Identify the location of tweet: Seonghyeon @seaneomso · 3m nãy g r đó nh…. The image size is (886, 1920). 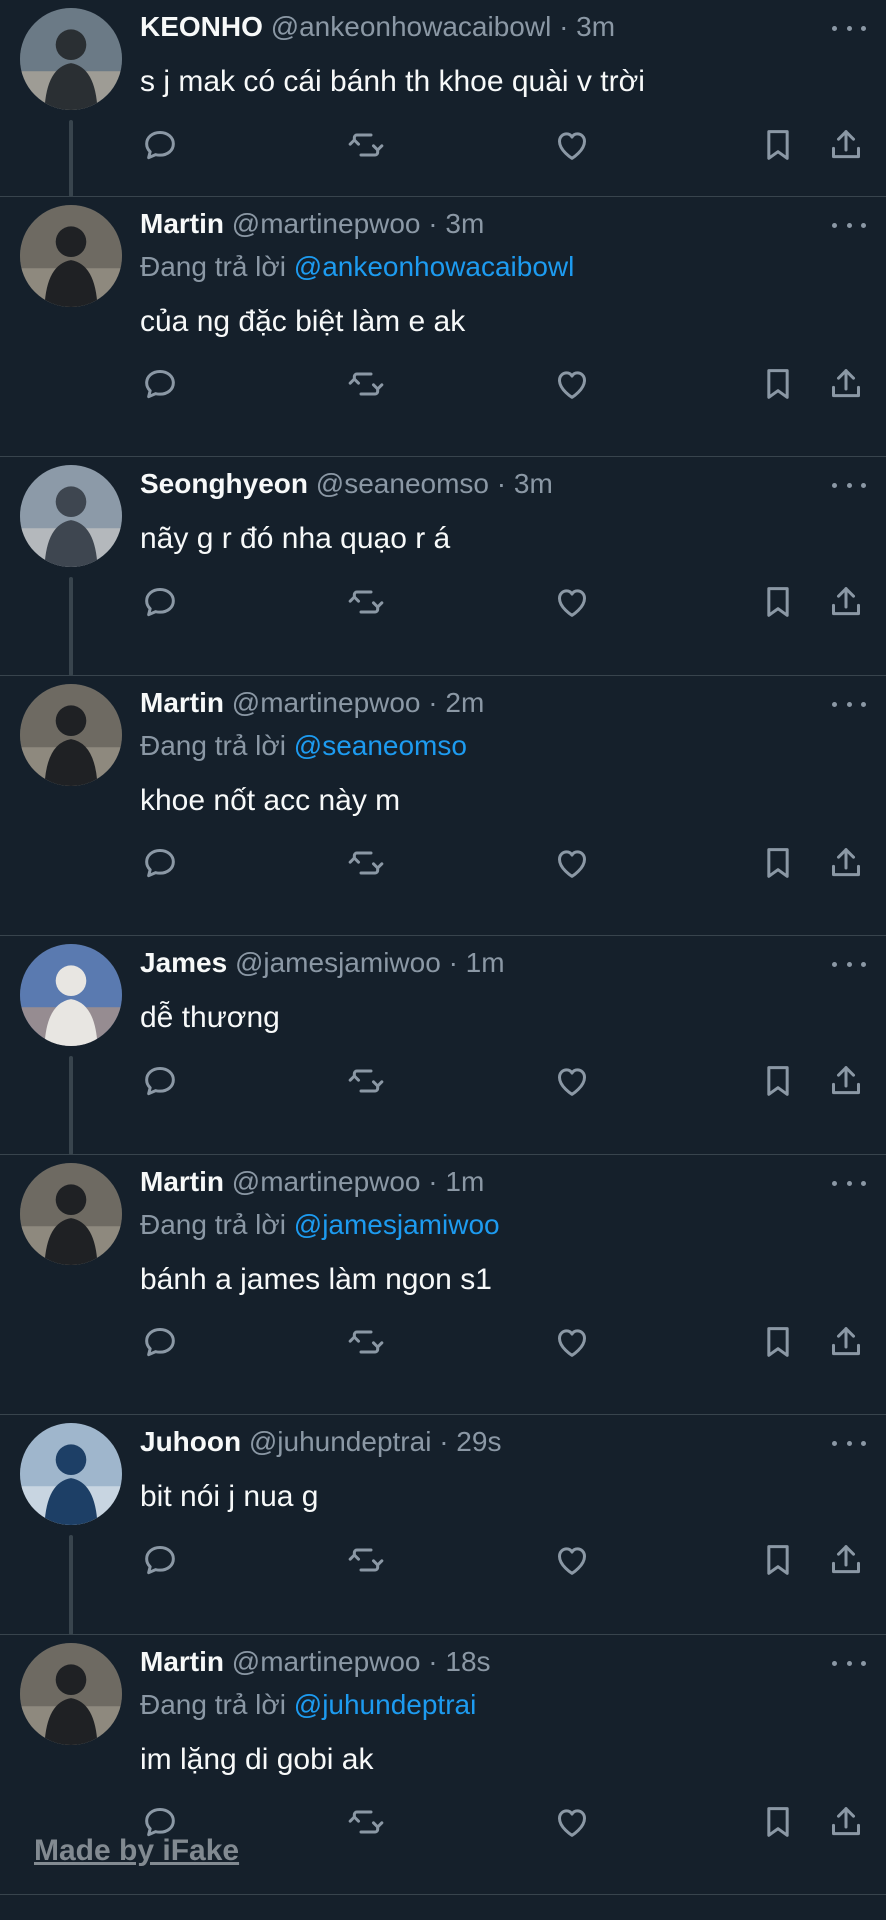
(443, 566).